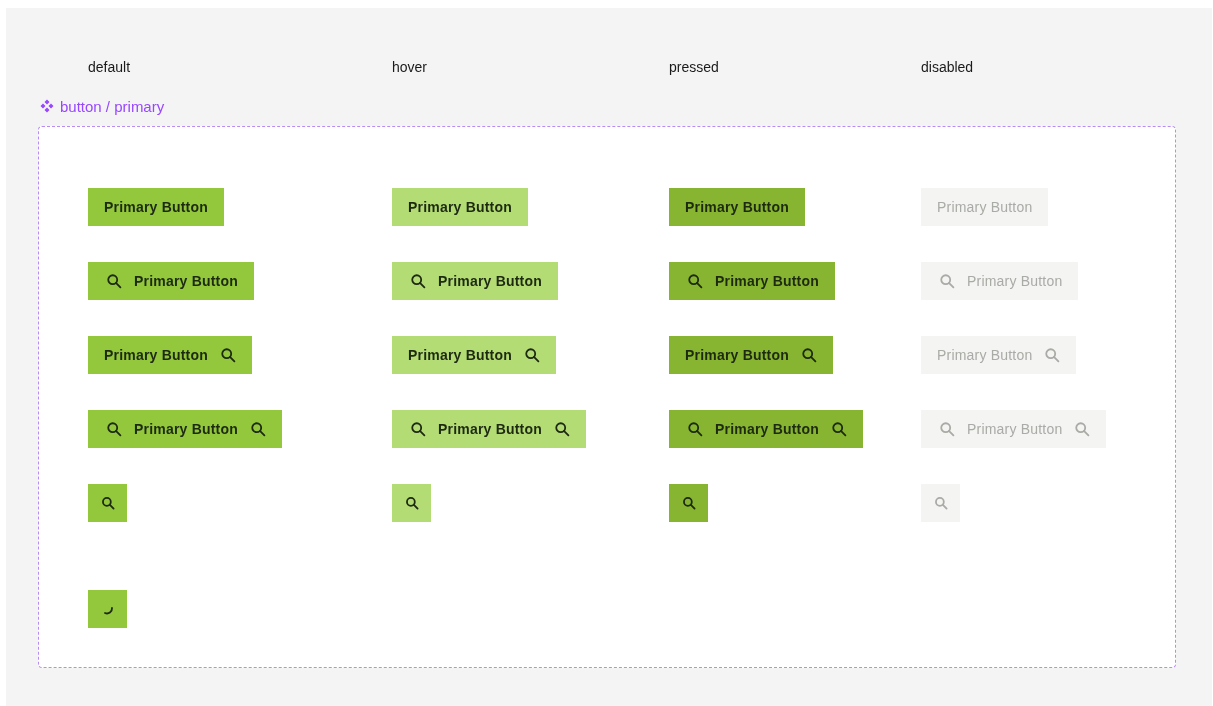 This screenshot has width=1213, height=706. What do you see at coordinates (694, 67) in the screenshot?
I see `state-label: pressed` at bounding box center [694, 67].